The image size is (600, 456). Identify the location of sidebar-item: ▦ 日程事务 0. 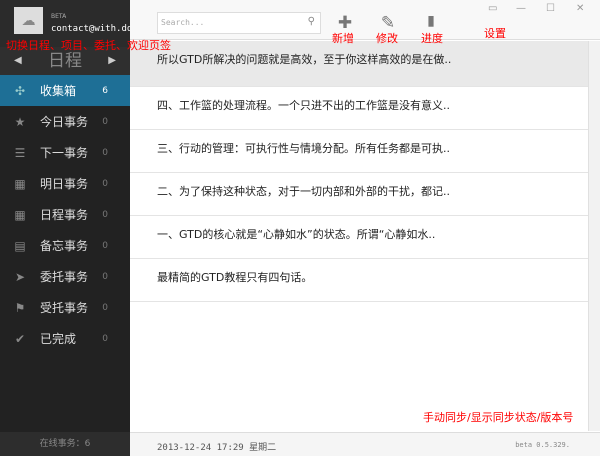
(65, 214).